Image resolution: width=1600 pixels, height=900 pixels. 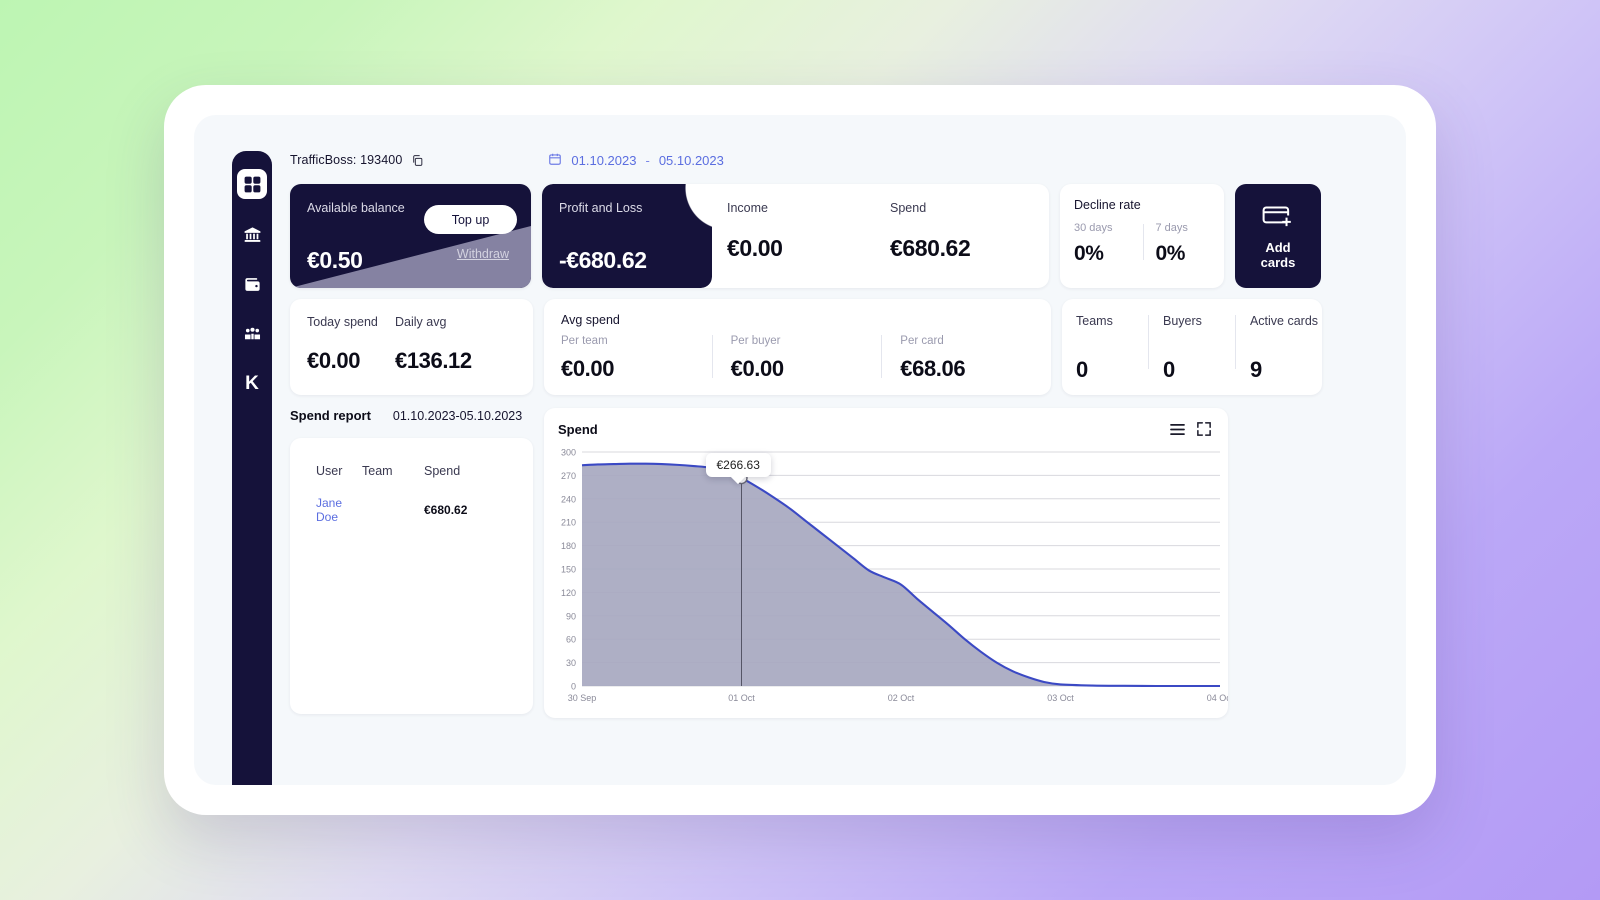 I want to click on svg-text: 30, so click(x=571, y=663).